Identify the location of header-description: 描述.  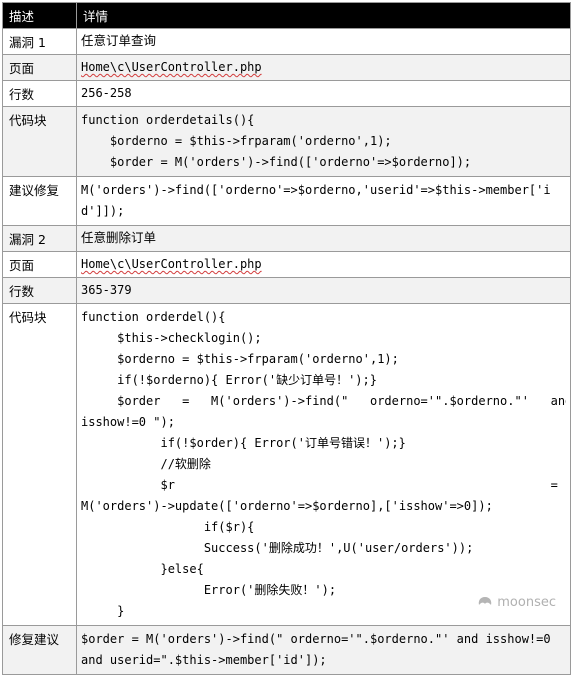
(39, 15).